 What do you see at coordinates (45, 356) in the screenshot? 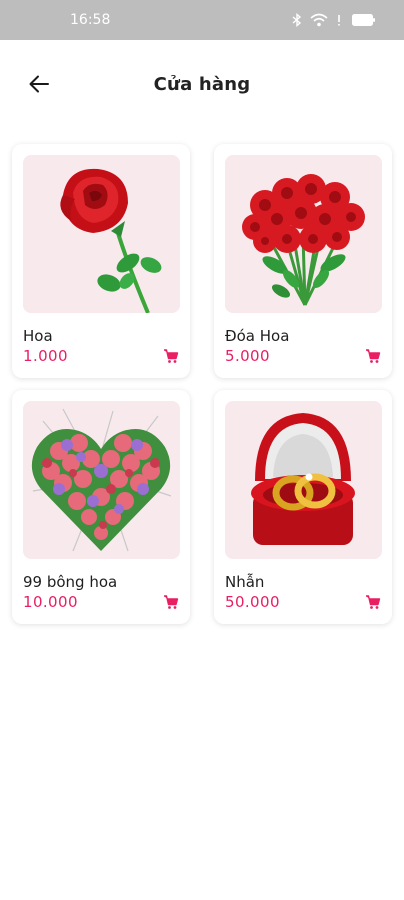
I see `product-price: 1.000` at bounding box center [45, 356].